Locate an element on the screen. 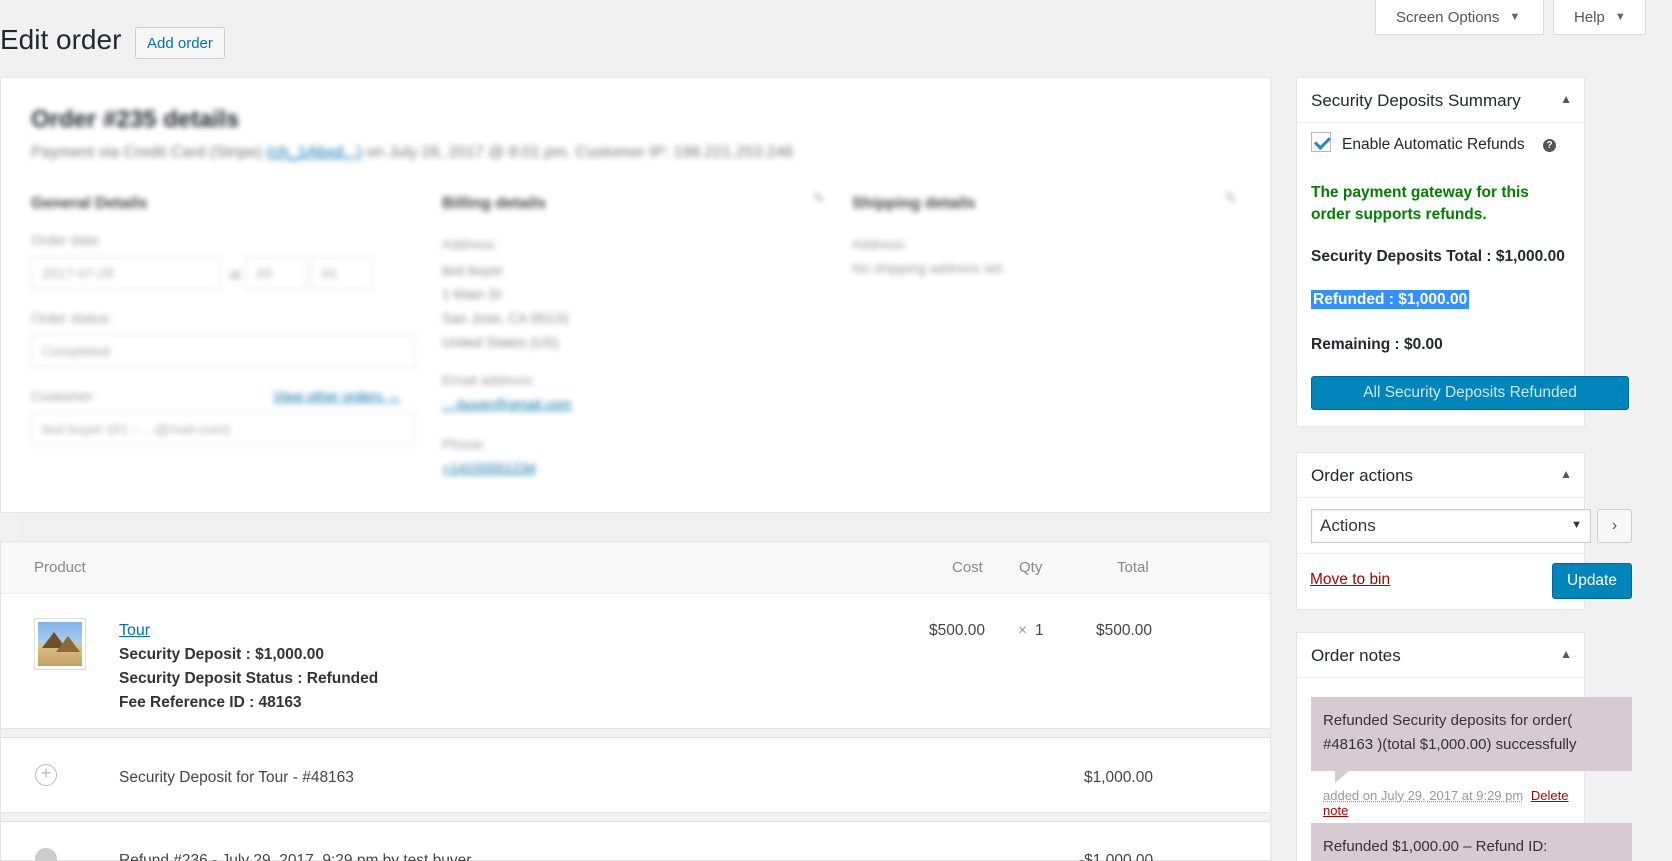 Image resolution: width=1672 pixels, height=861 pixels. all-deposits-refunded-button: All Security Deposits Refunded is located at coordinates (1470, 393).